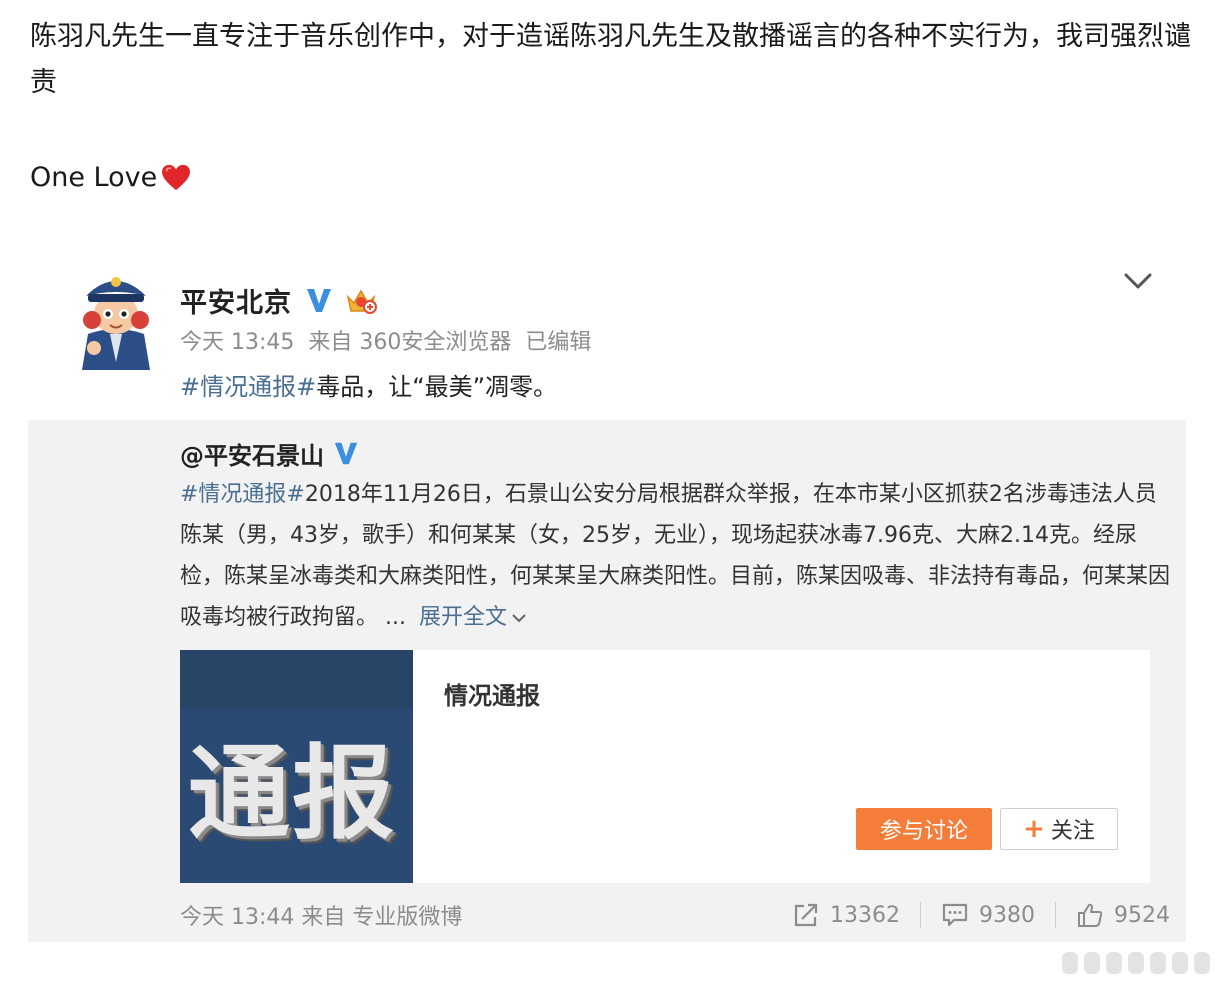 The image size is (1225, 987). What do you see at coordinates (924, 829) in the screenshot?
I see `join-discussion-button: 参与讨论` at bounding box center [924, 829].